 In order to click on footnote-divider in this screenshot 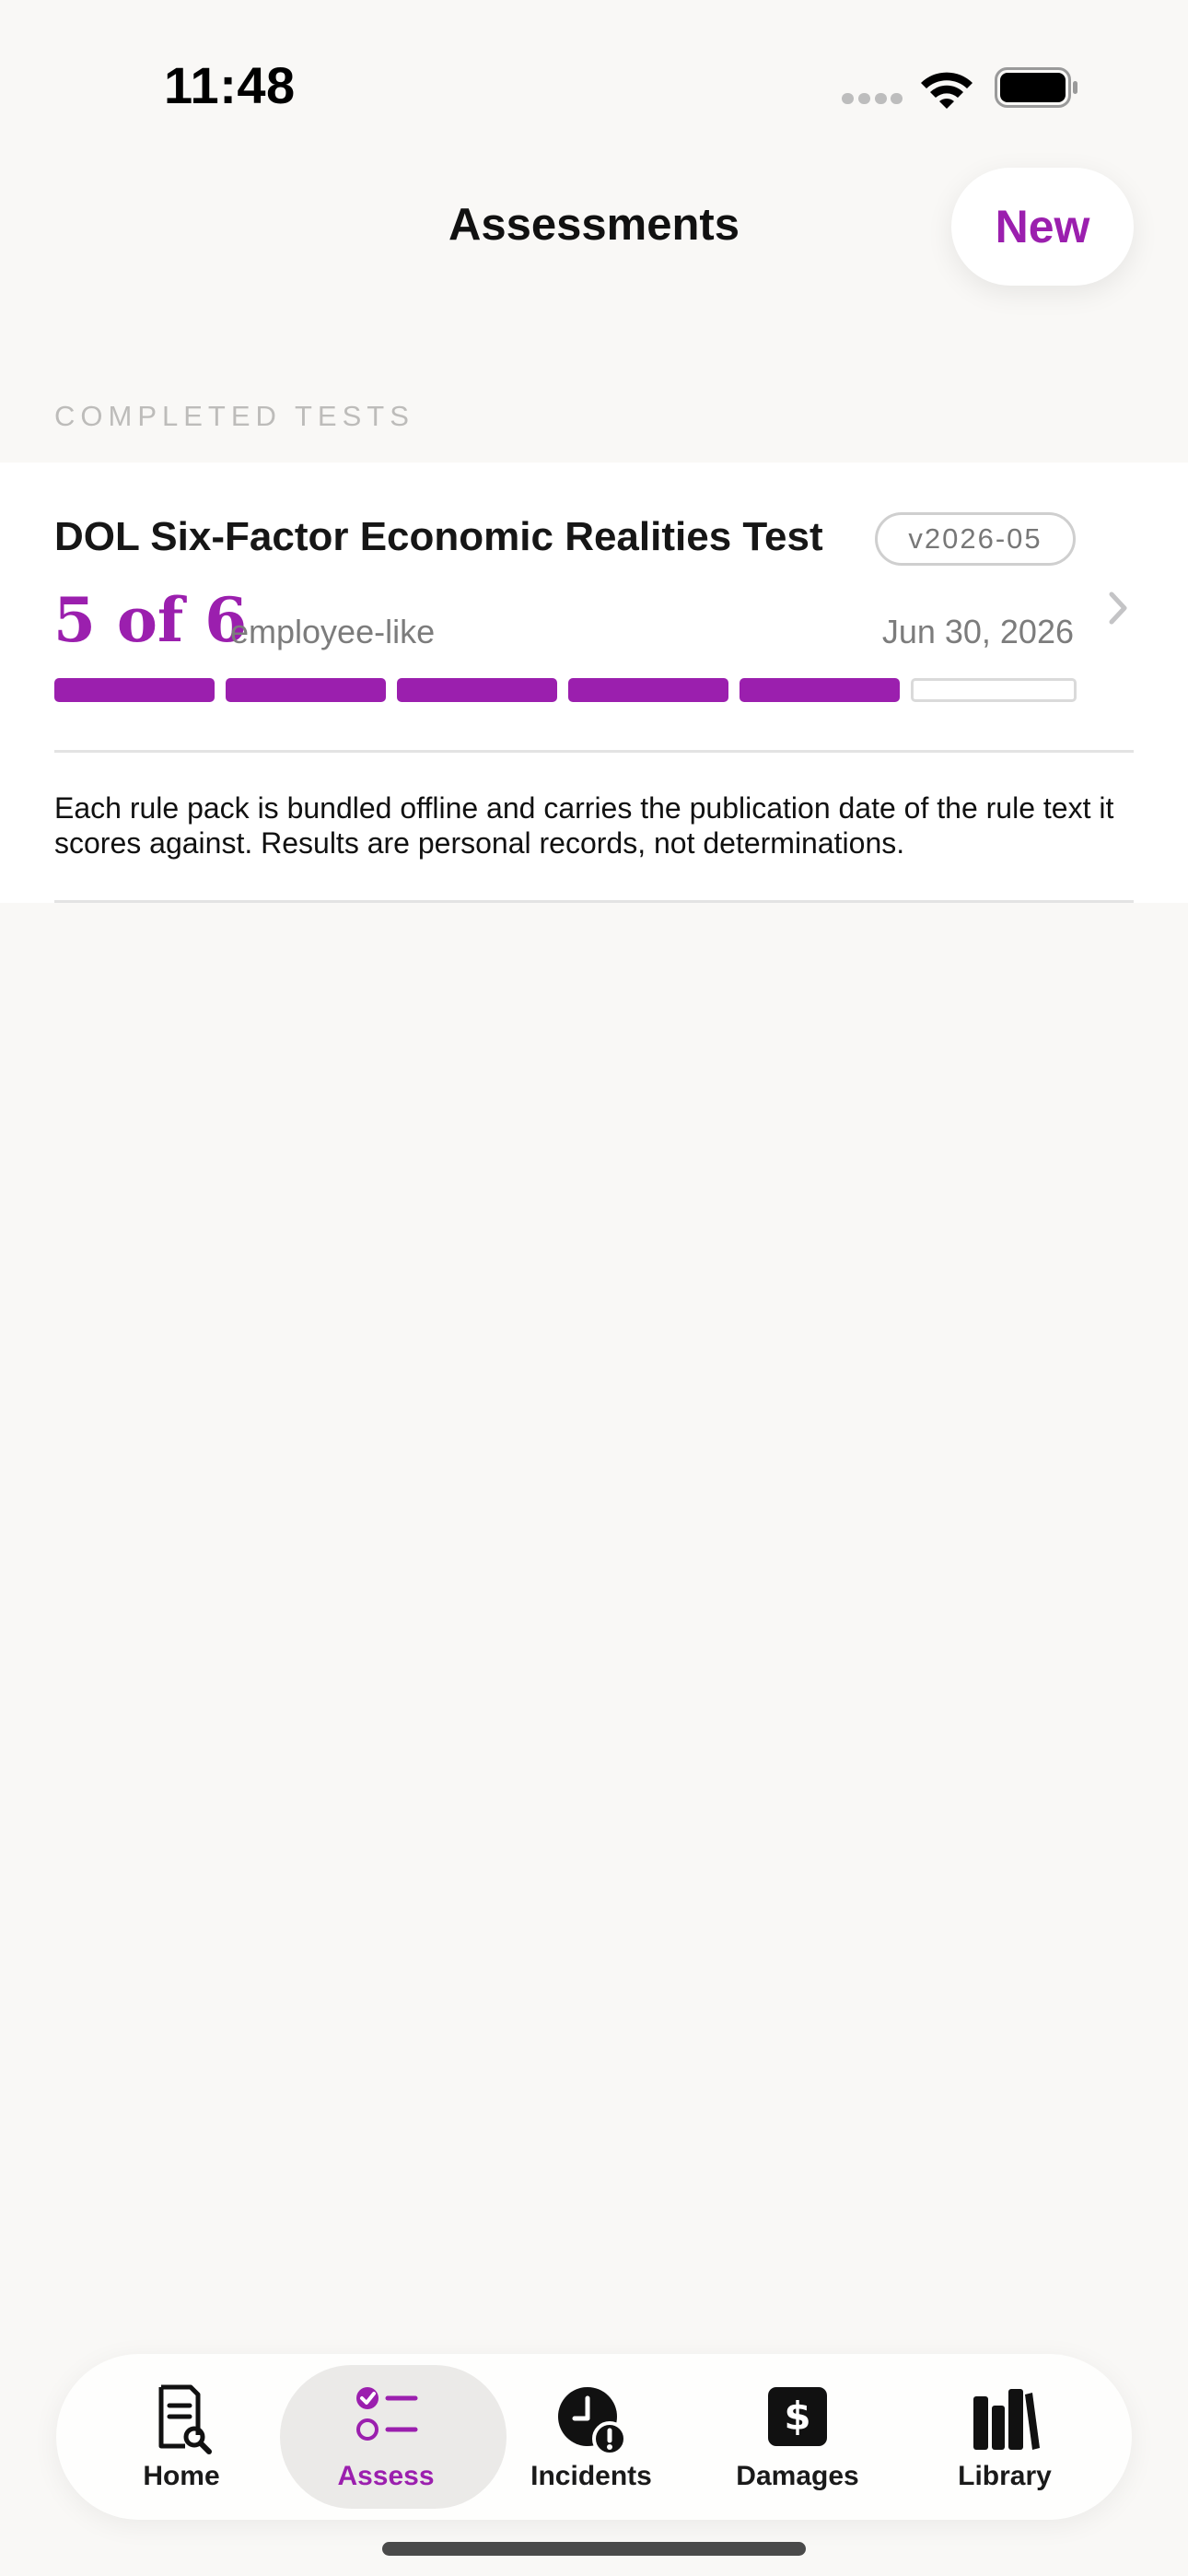, I will do `click(594, 901)`.